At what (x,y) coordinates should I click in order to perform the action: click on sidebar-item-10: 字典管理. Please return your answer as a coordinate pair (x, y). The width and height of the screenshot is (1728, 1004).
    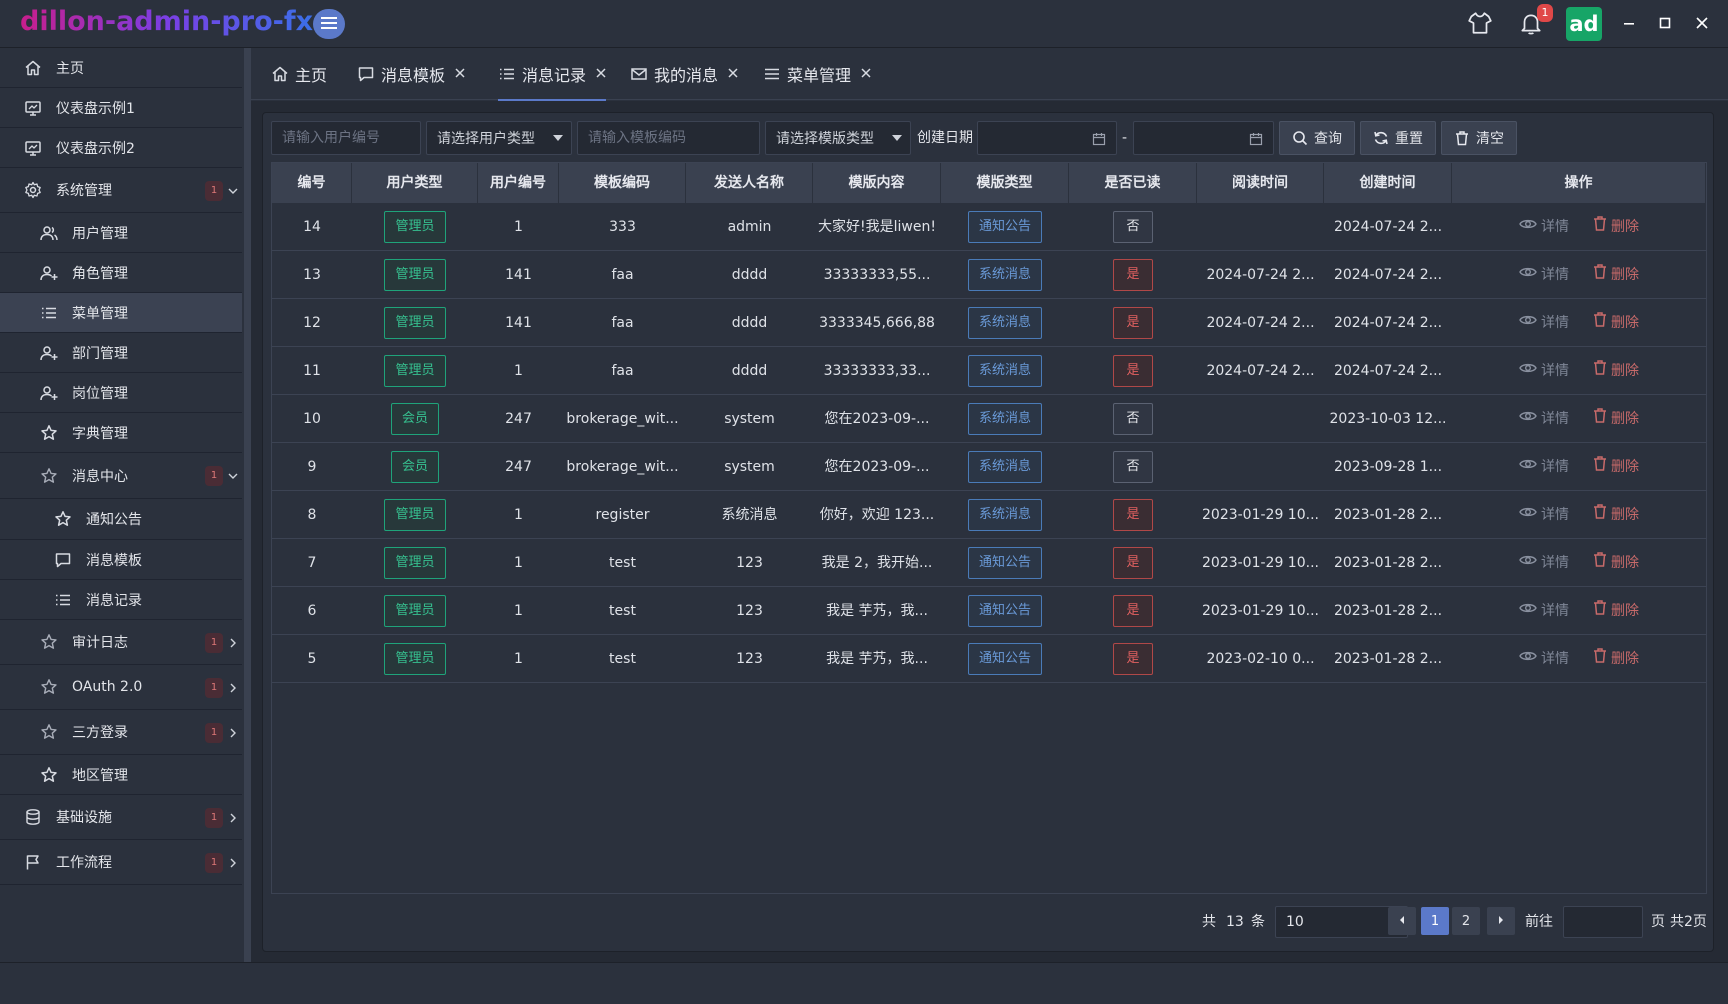
    Looking at the image, I should click on (121, 433).